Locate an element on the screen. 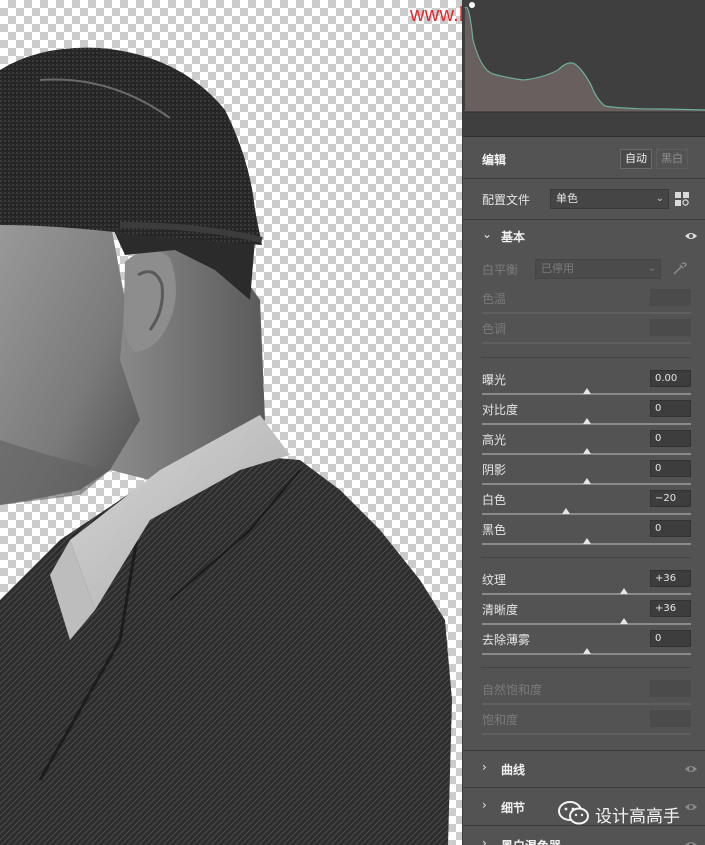 This screenshot has width=705, height=845. slider-label: 对比度 is located at coordinates (500, 410).